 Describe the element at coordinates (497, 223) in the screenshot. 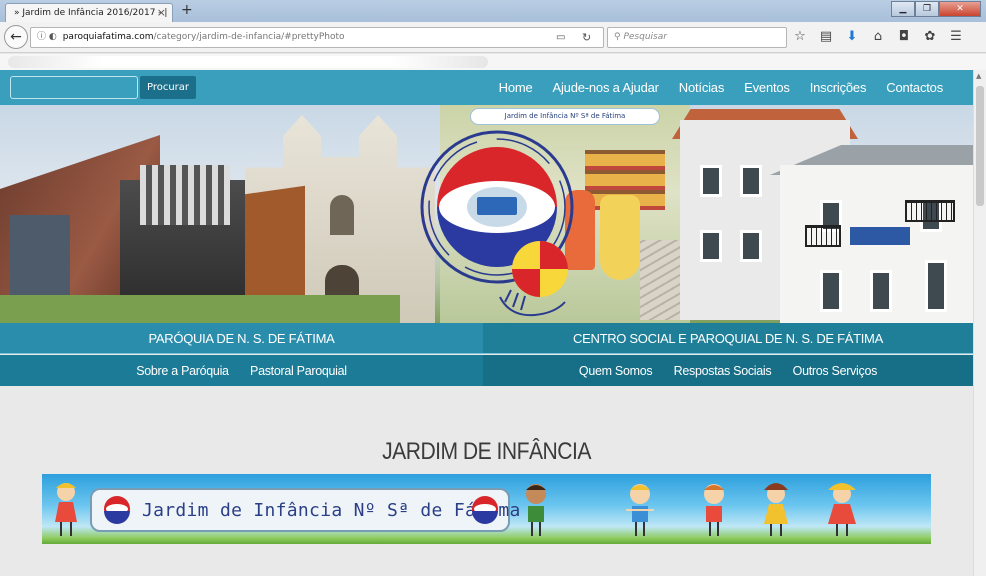

I see `kindergarten-logo` at that location.